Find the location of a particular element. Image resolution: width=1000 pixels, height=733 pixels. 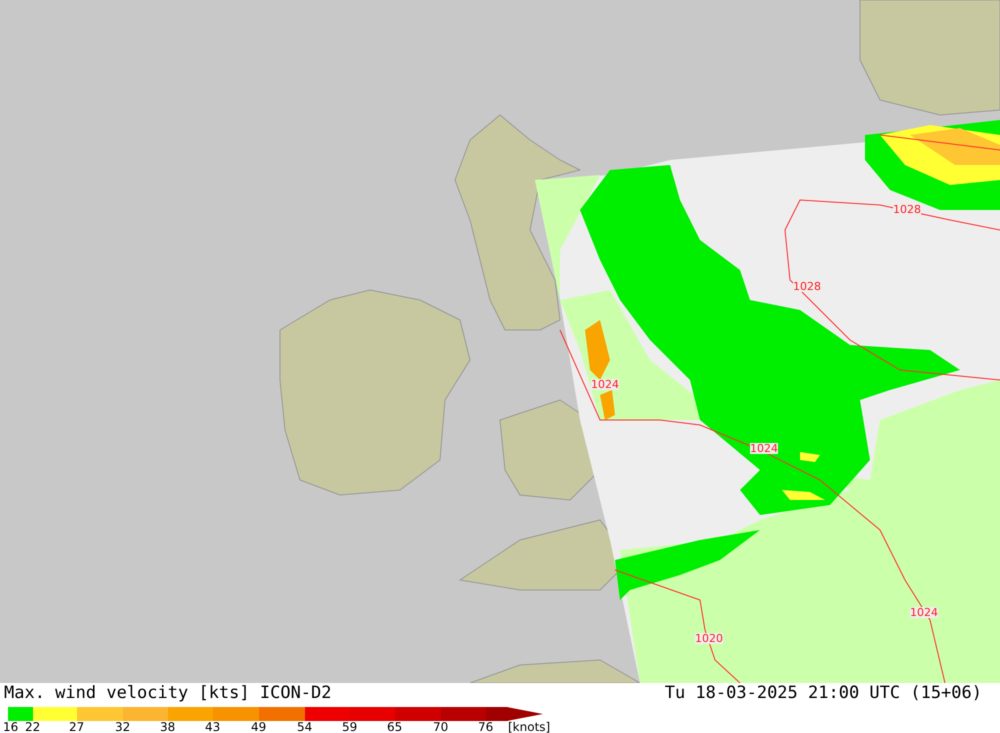

scale-tick-label: 16 is located at coordinates (10, 727).